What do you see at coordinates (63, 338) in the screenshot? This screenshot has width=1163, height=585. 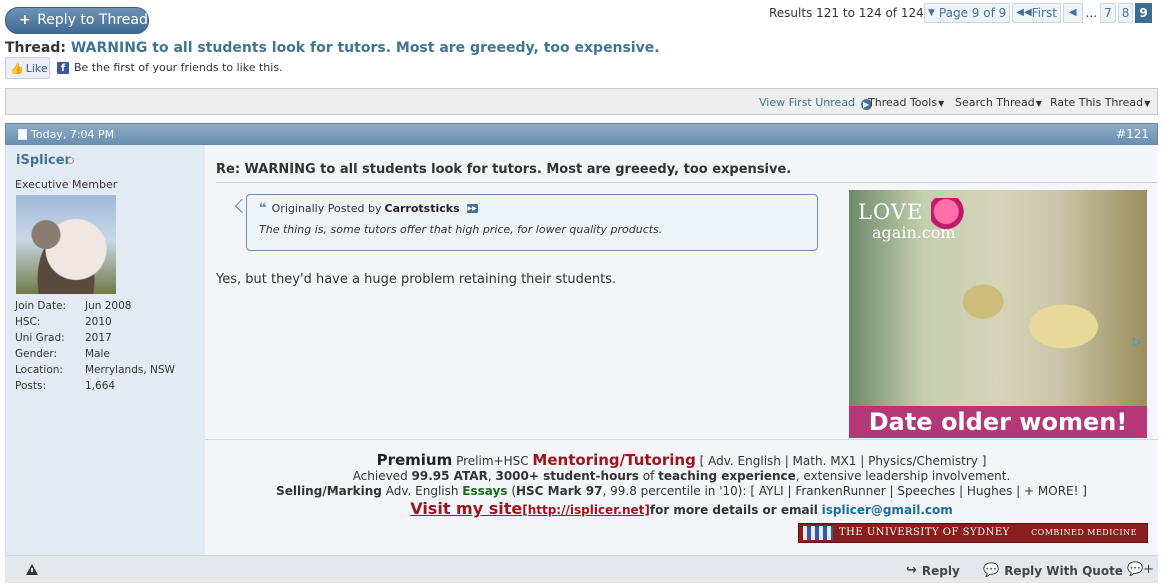 I see `stat-row-uni-grad: Uni Grad: 2017` at bounding box center [63, 338].